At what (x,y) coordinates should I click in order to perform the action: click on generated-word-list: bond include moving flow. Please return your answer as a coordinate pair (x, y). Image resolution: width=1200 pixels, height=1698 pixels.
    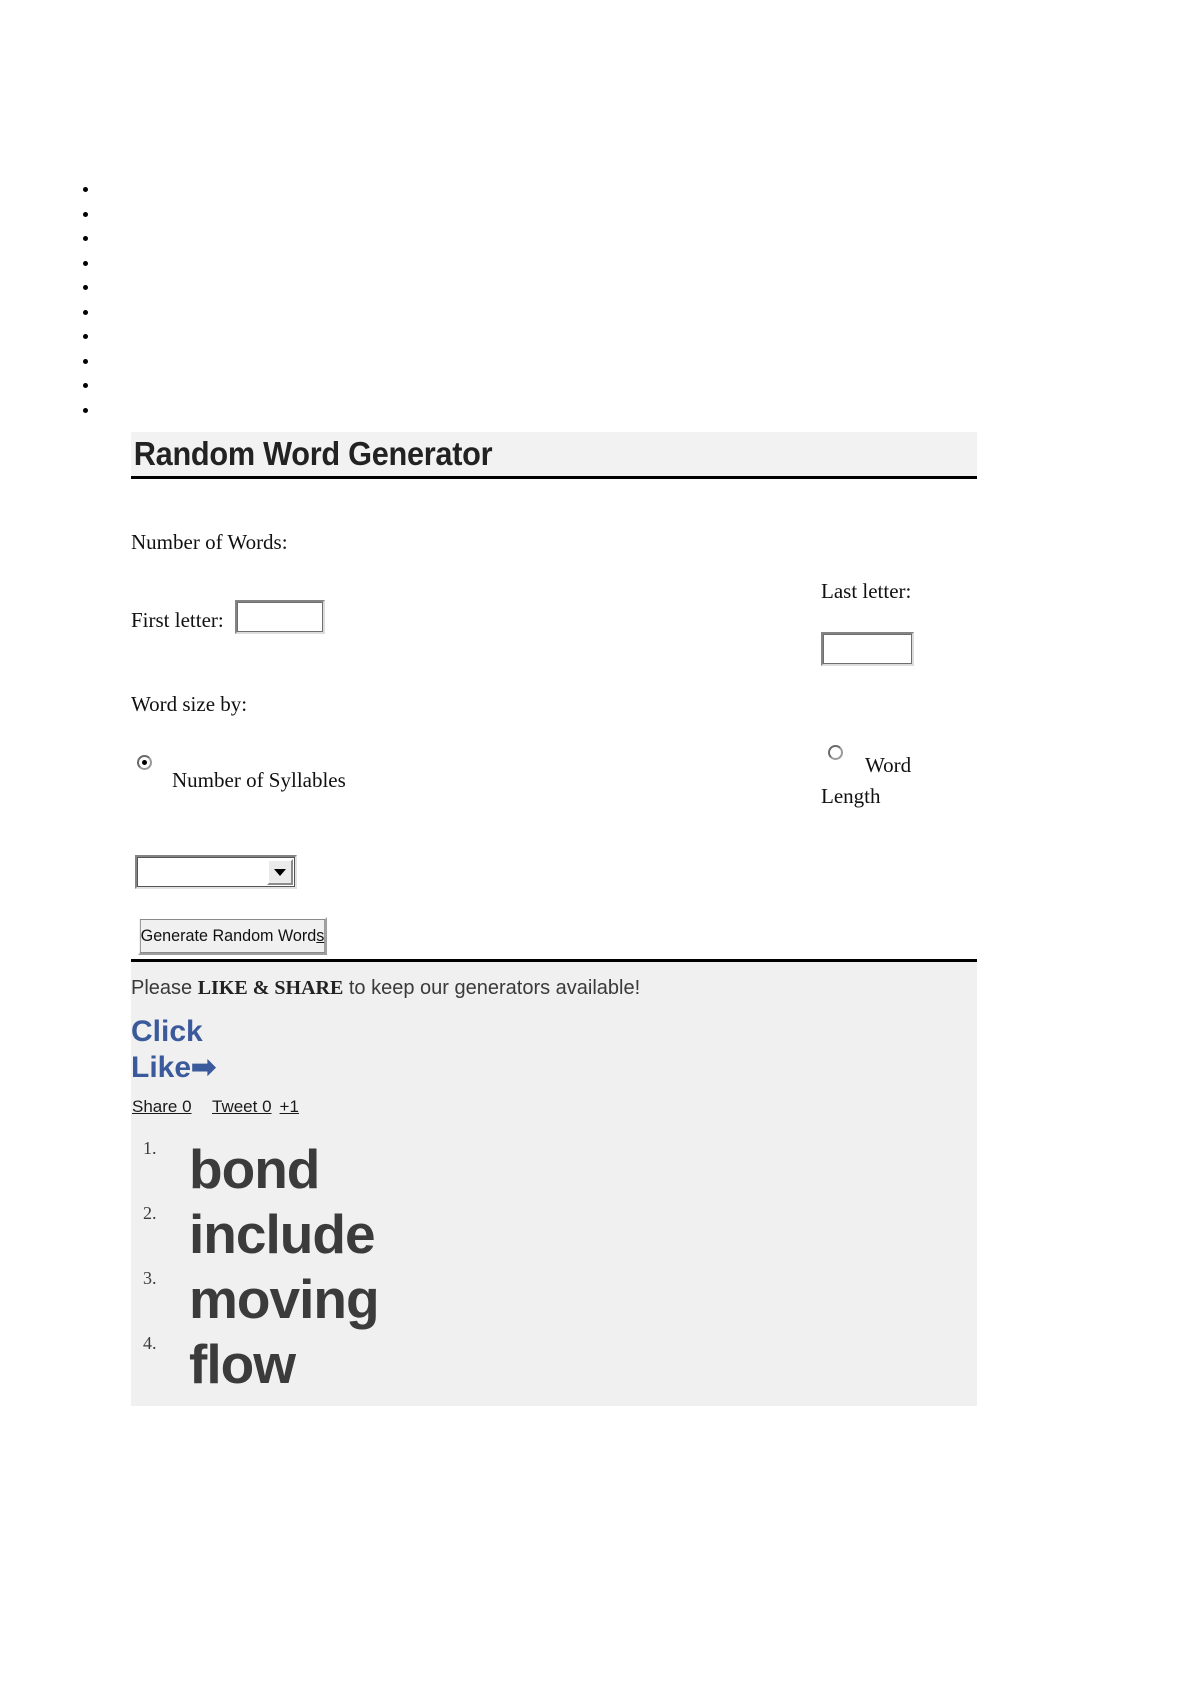
    Looking at the image, I should click on (255, 1268).